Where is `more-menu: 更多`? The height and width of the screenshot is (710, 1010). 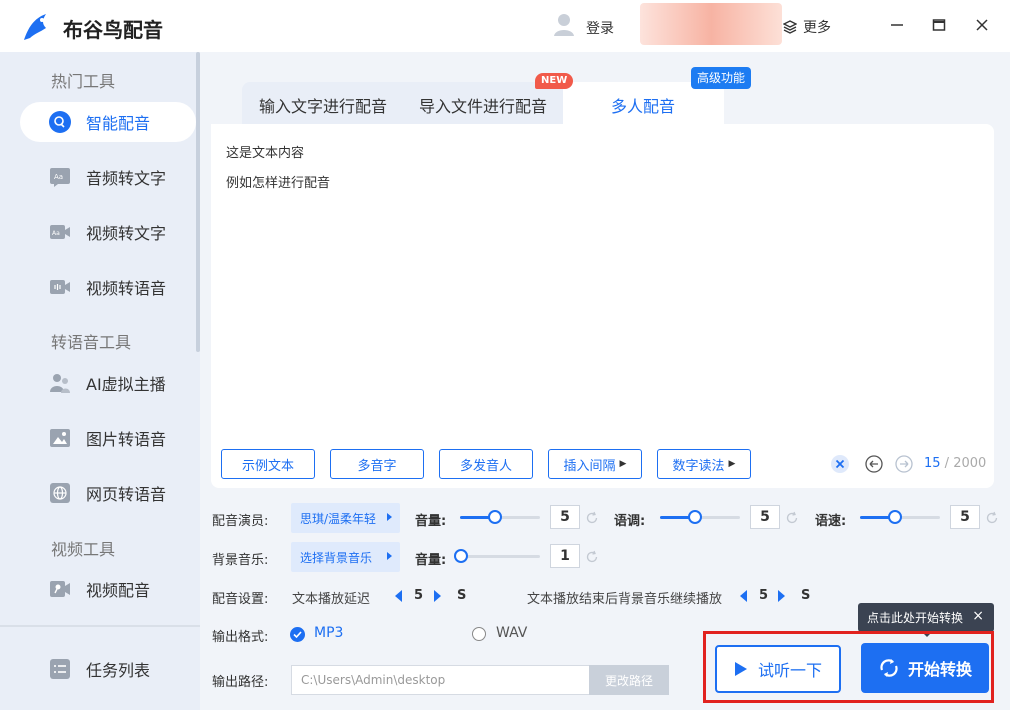
more-menu: 更多 is located at coordinates (807, 27).